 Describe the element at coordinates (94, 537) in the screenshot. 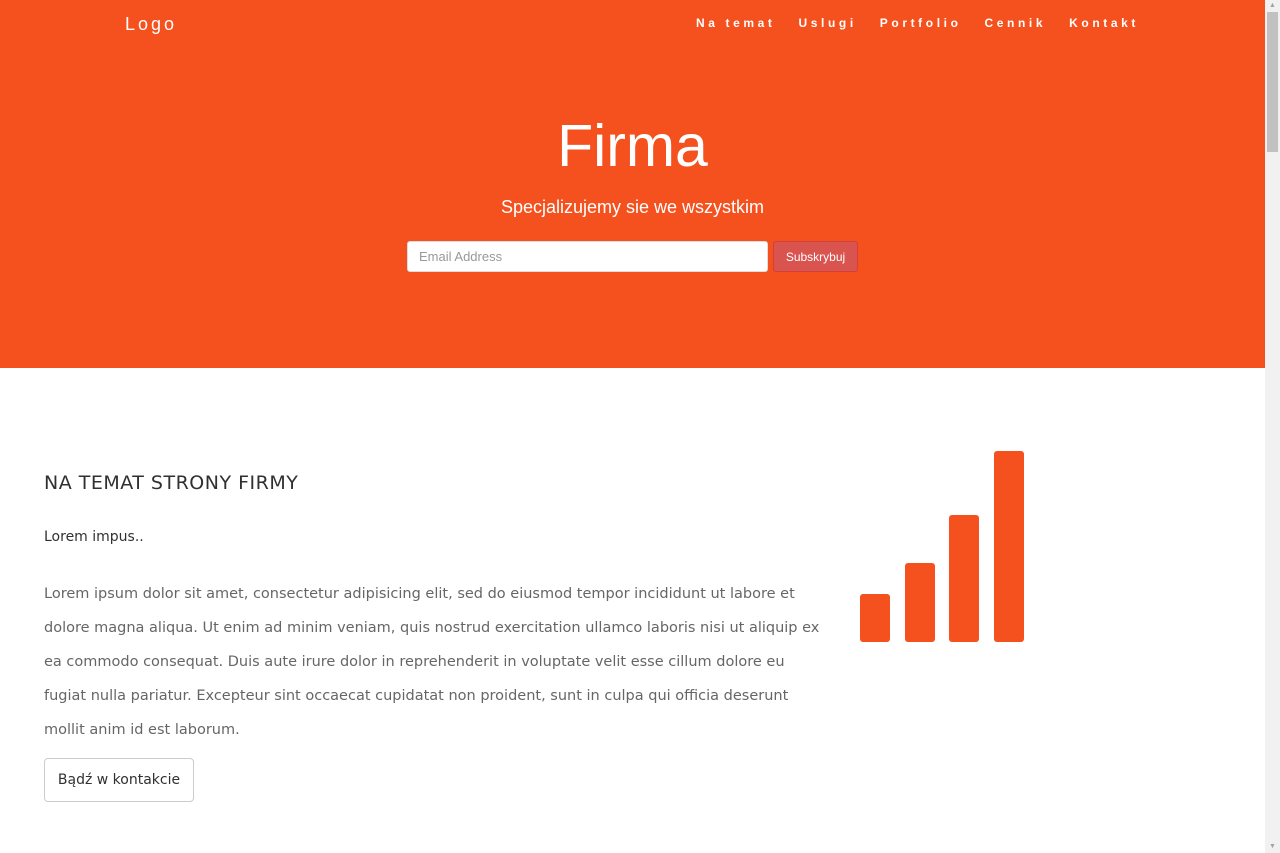

I see `section-lead: Lorem impus..` at that location.